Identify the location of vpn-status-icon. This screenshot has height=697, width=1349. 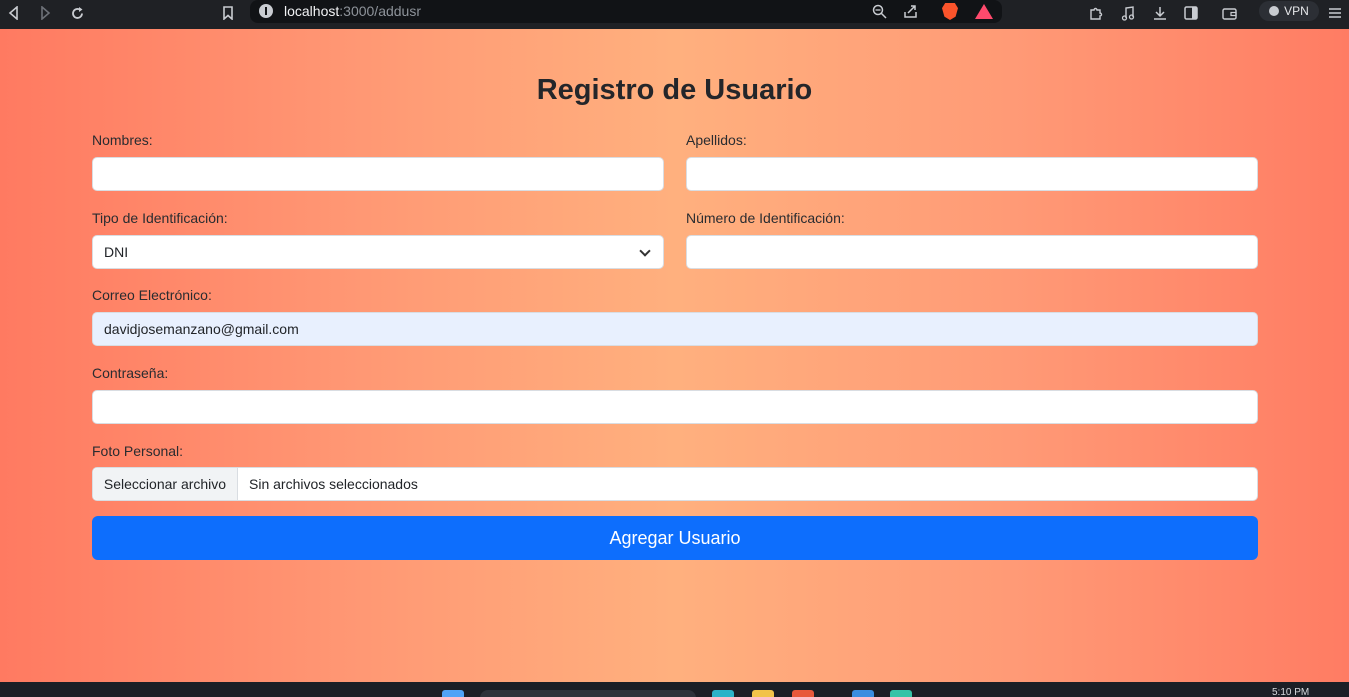
(1274, 11).